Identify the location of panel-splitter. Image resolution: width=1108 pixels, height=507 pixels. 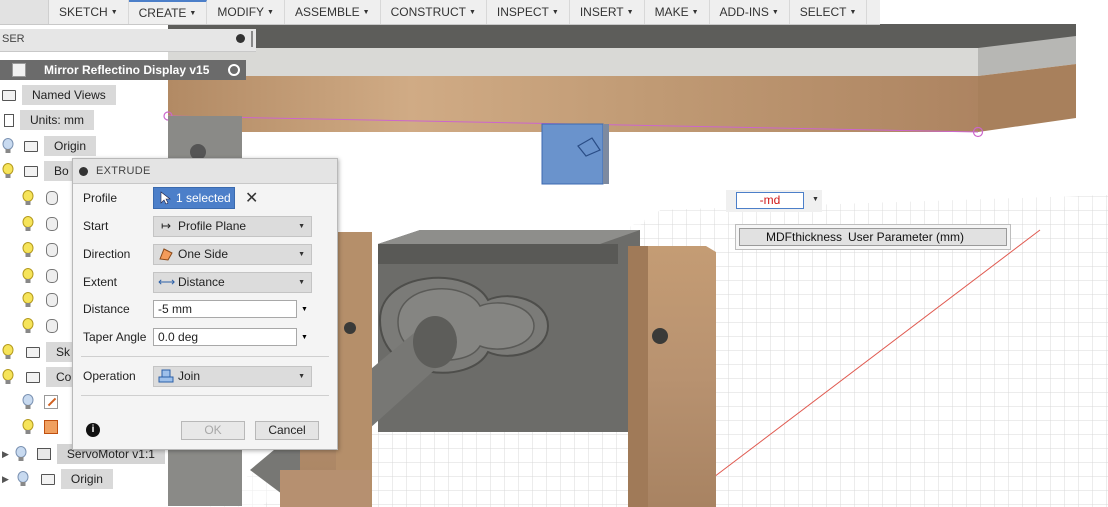
(252, 39).